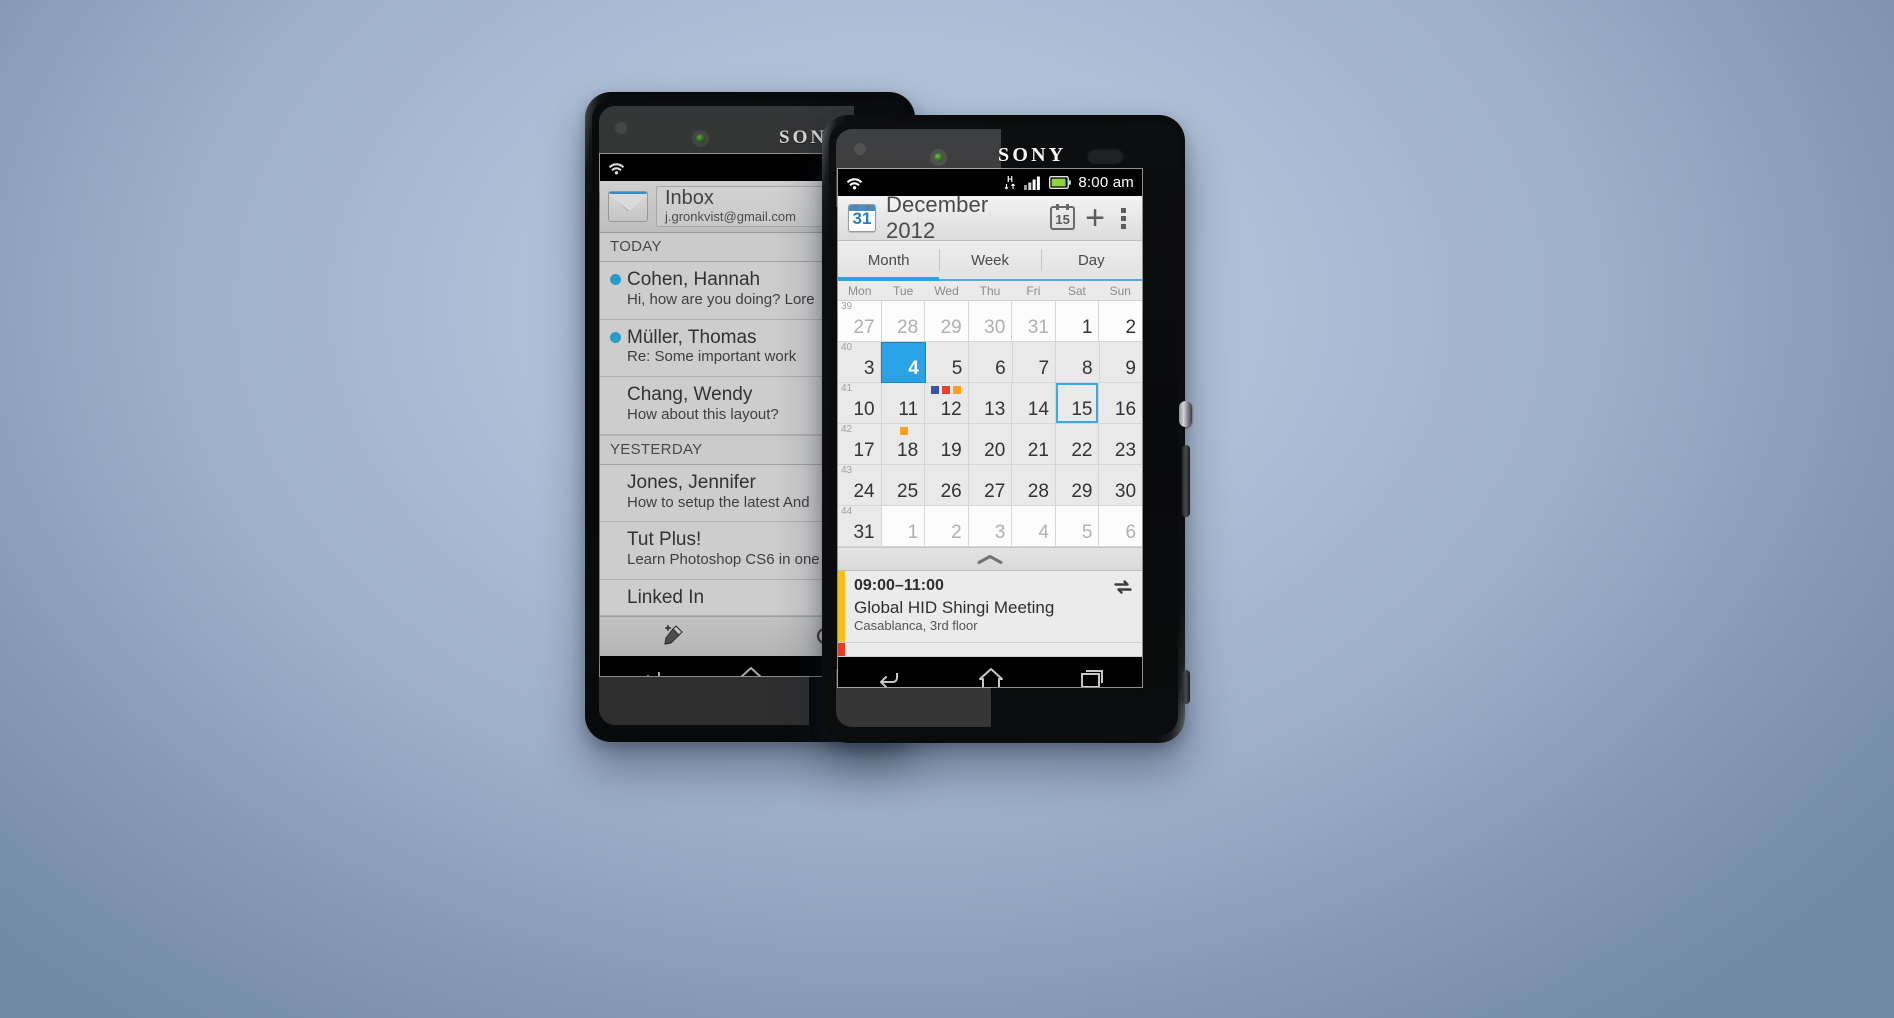 The height and width of the screenshot is (1018, 1894). I want to click on calendar-day-cell: 7, so click(1034, 362).